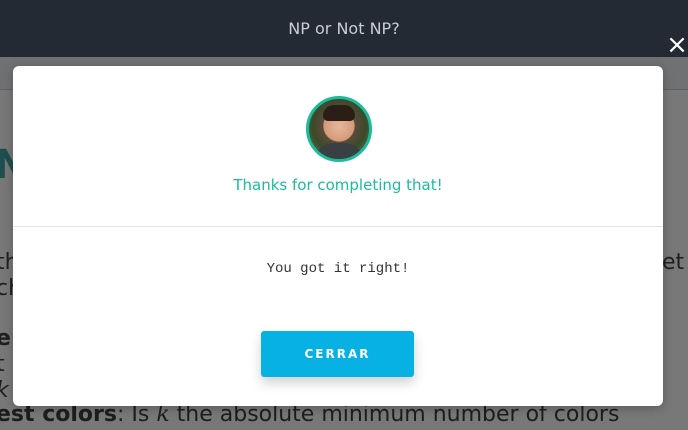  I want to click on avatar-hair, so click(339, 113).